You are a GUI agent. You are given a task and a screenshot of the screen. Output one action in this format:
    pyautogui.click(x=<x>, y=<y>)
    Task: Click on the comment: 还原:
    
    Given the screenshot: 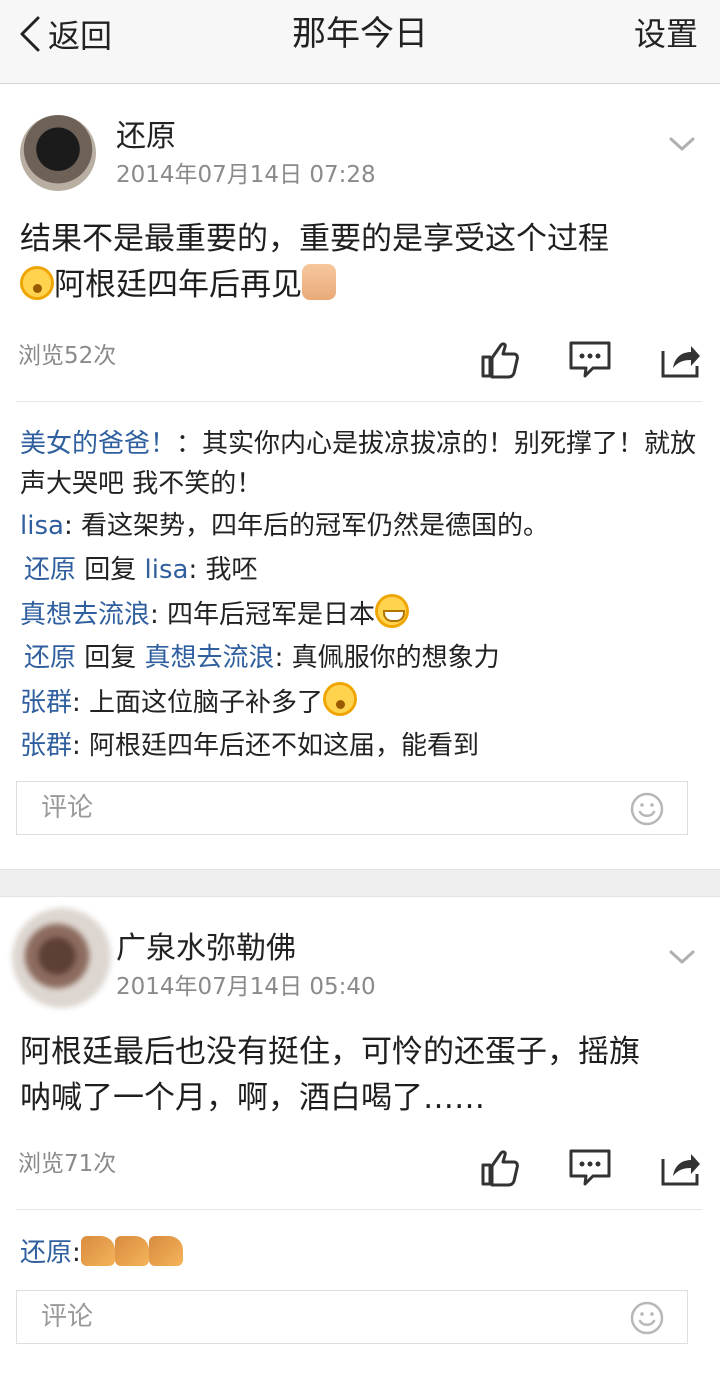 What is the action you would take?
    pyautogui.click(x=360, y=1253)
    